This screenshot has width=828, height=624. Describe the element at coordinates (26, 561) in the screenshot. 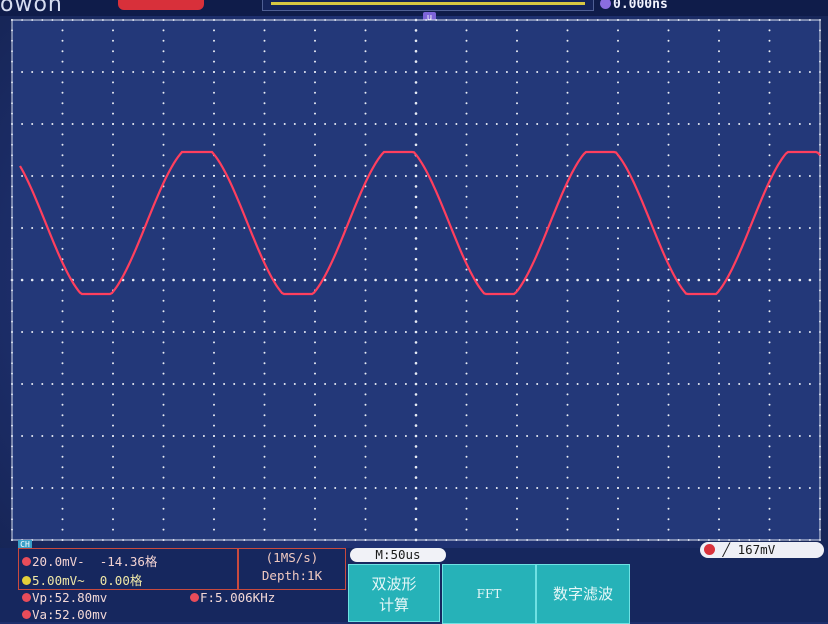

I see `channel1-icon` at that location.